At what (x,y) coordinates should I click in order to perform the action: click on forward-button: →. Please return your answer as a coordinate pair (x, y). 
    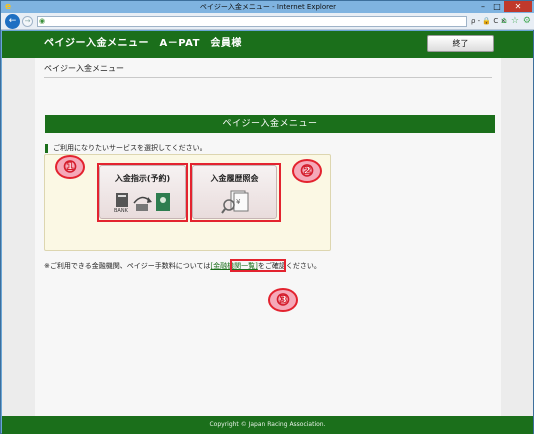
    Looking at the image, I should click on (27, 21).